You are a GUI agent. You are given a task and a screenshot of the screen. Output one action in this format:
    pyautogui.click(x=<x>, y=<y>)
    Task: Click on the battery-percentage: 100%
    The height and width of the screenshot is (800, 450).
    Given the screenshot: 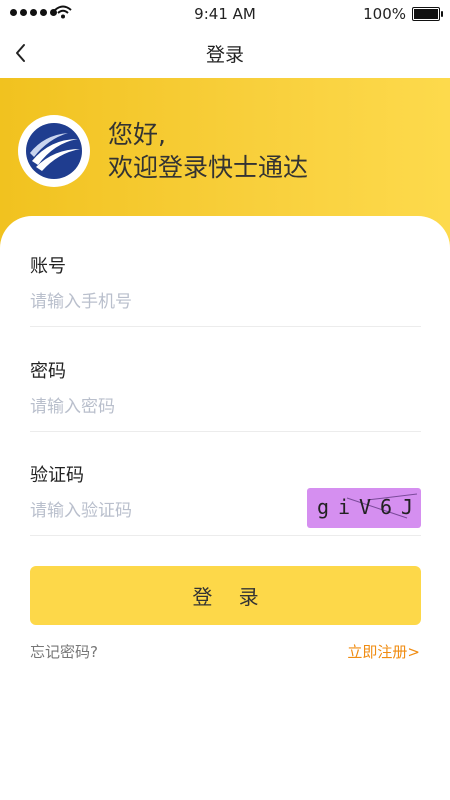 What is the action you would take?
    pyautogui.click(x=384, y=14)
    